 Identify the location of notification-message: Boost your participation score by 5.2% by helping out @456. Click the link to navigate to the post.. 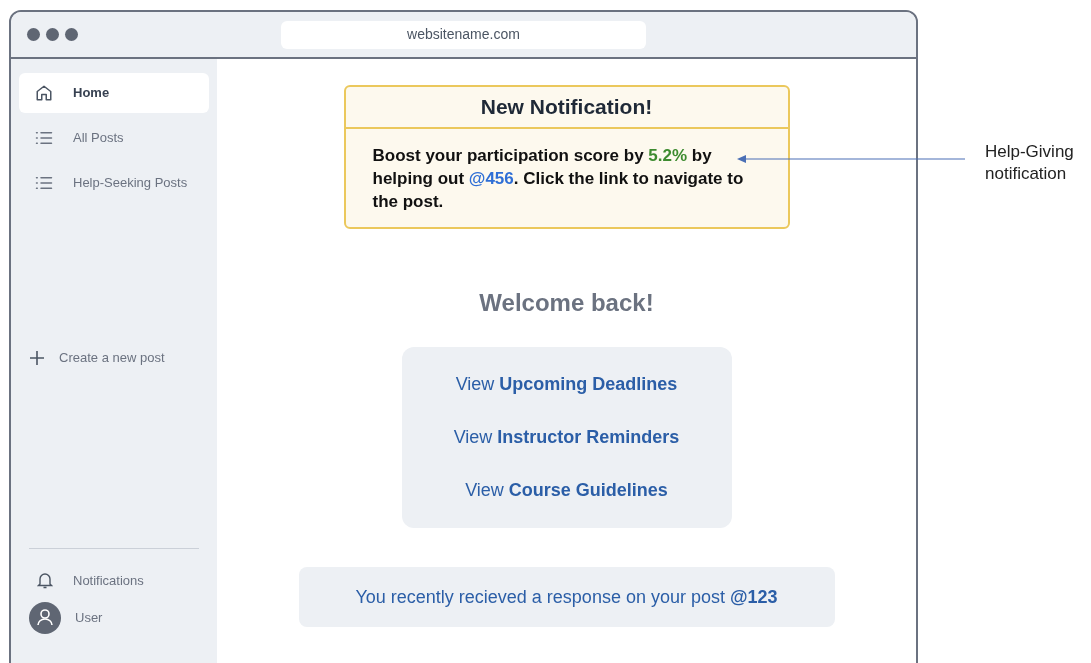
(558, 179).